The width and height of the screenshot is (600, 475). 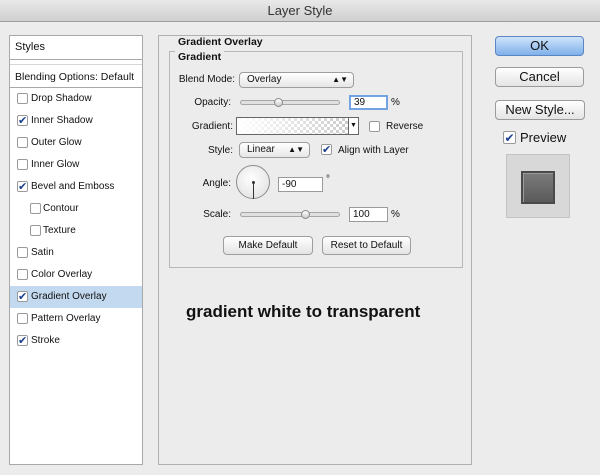 What do you see at coordinates (76, 76) in the screenshot?
I see `blending-options-item: Blending Options: Default` at bounding box center [76, 76].